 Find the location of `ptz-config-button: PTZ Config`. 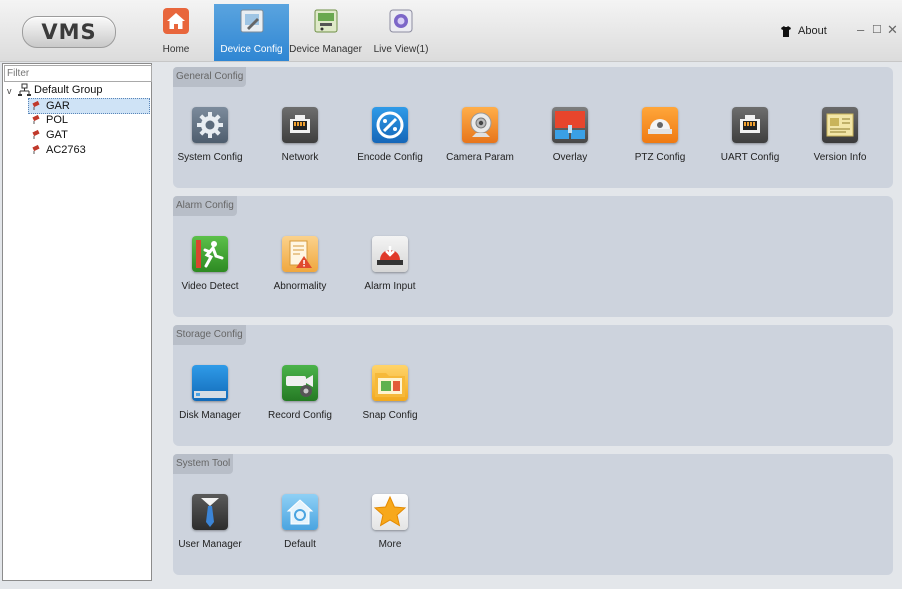

ptz-config-button: PTZ Config is located at coordinates (660, 143).